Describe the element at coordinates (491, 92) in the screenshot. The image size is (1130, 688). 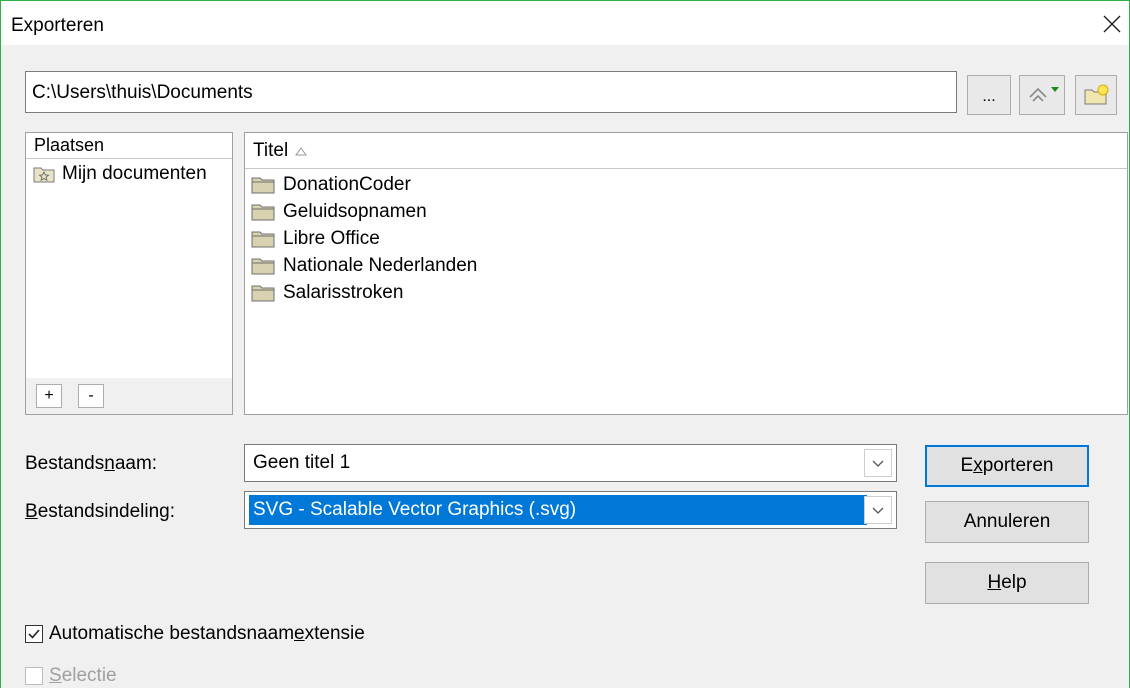
I see `path-input: C:\Users\thuis\Documents` at that location.